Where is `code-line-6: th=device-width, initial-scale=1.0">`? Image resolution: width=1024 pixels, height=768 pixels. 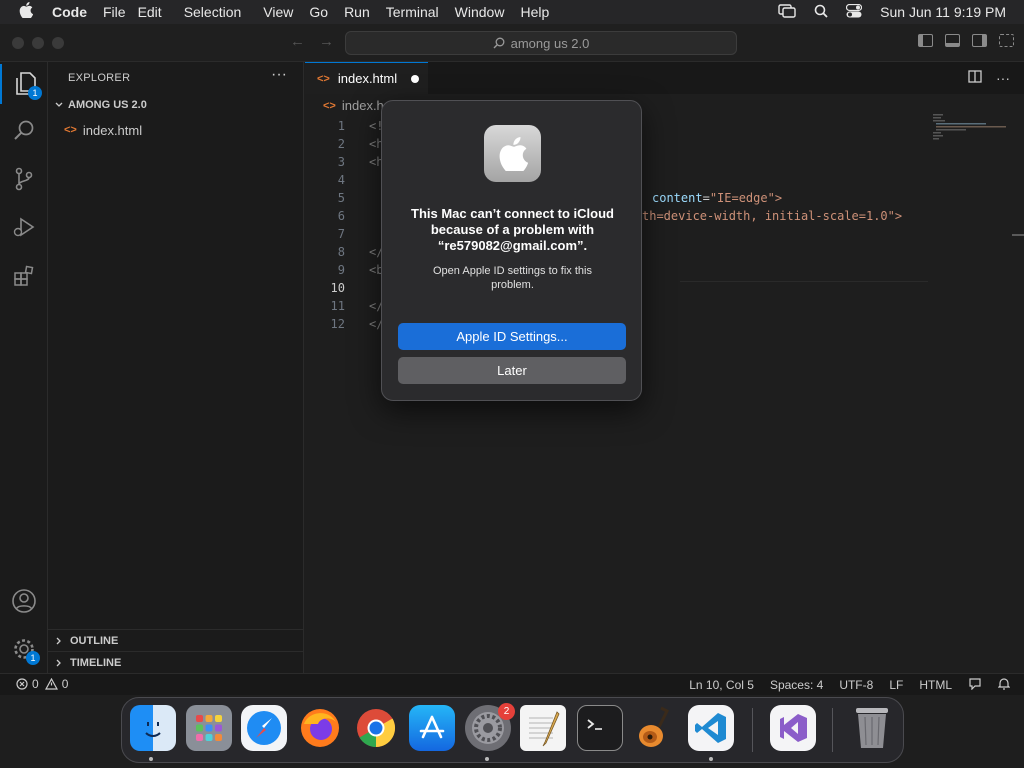
code-line-6: th=device-width, initial-scale=1.0"> is located at coordinates (772, 216).